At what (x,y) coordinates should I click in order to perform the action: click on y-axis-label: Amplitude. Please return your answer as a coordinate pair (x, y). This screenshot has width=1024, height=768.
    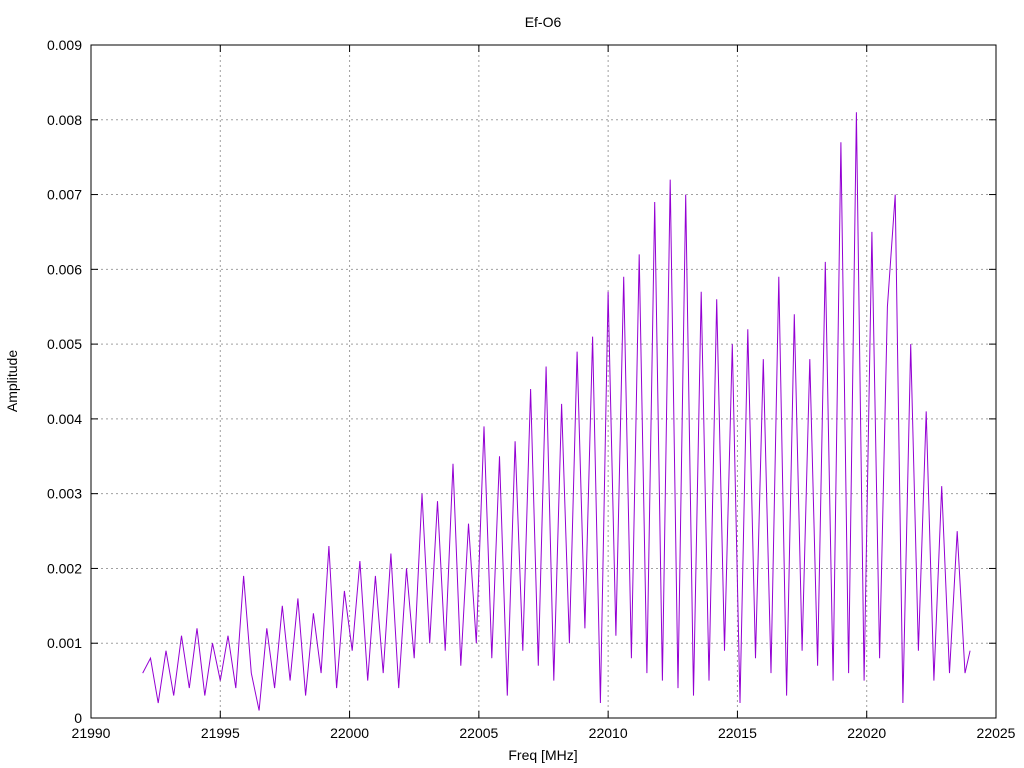
    Looking at the image, I should click on (12, 381).